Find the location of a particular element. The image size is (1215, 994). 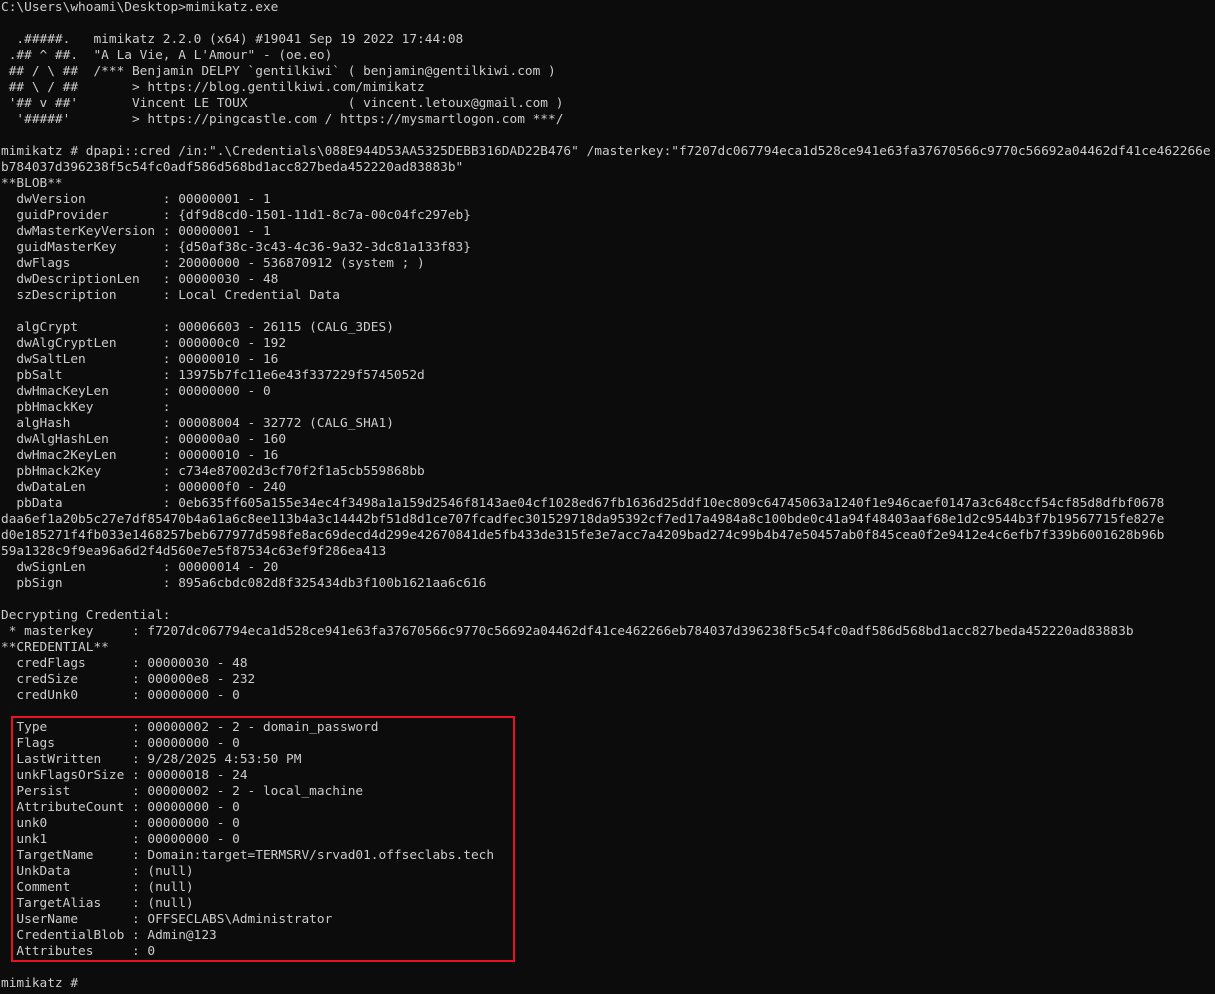

blob-field-line: algHash : 00008004 - 32772 (CALG_SHA1) is located at coordinates (197, 423).